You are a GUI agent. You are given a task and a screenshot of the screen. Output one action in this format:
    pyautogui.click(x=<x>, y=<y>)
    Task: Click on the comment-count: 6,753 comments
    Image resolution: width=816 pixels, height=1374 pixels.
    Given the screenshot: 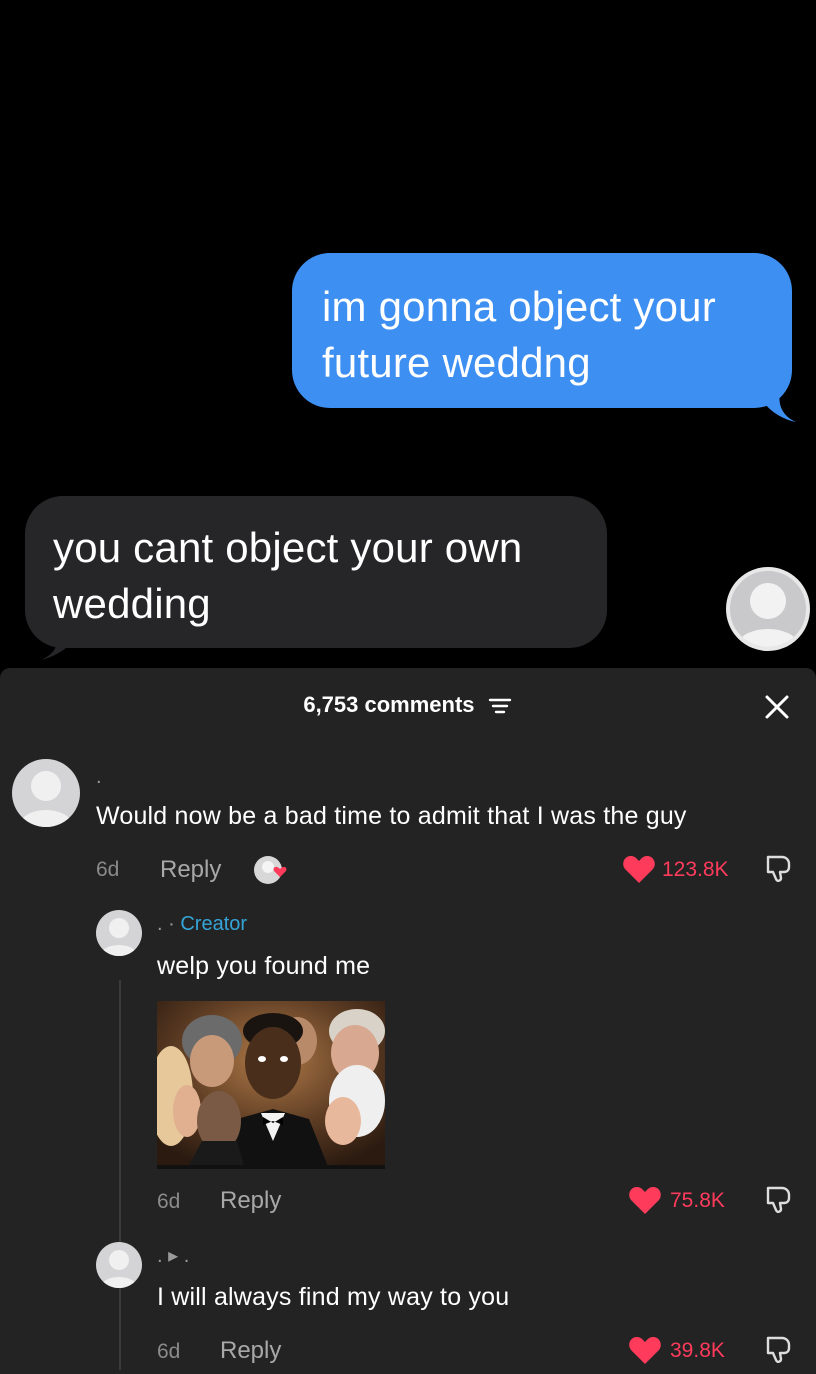 What is the action you would take?
    pyautogui.click(x=408, y=705)
    